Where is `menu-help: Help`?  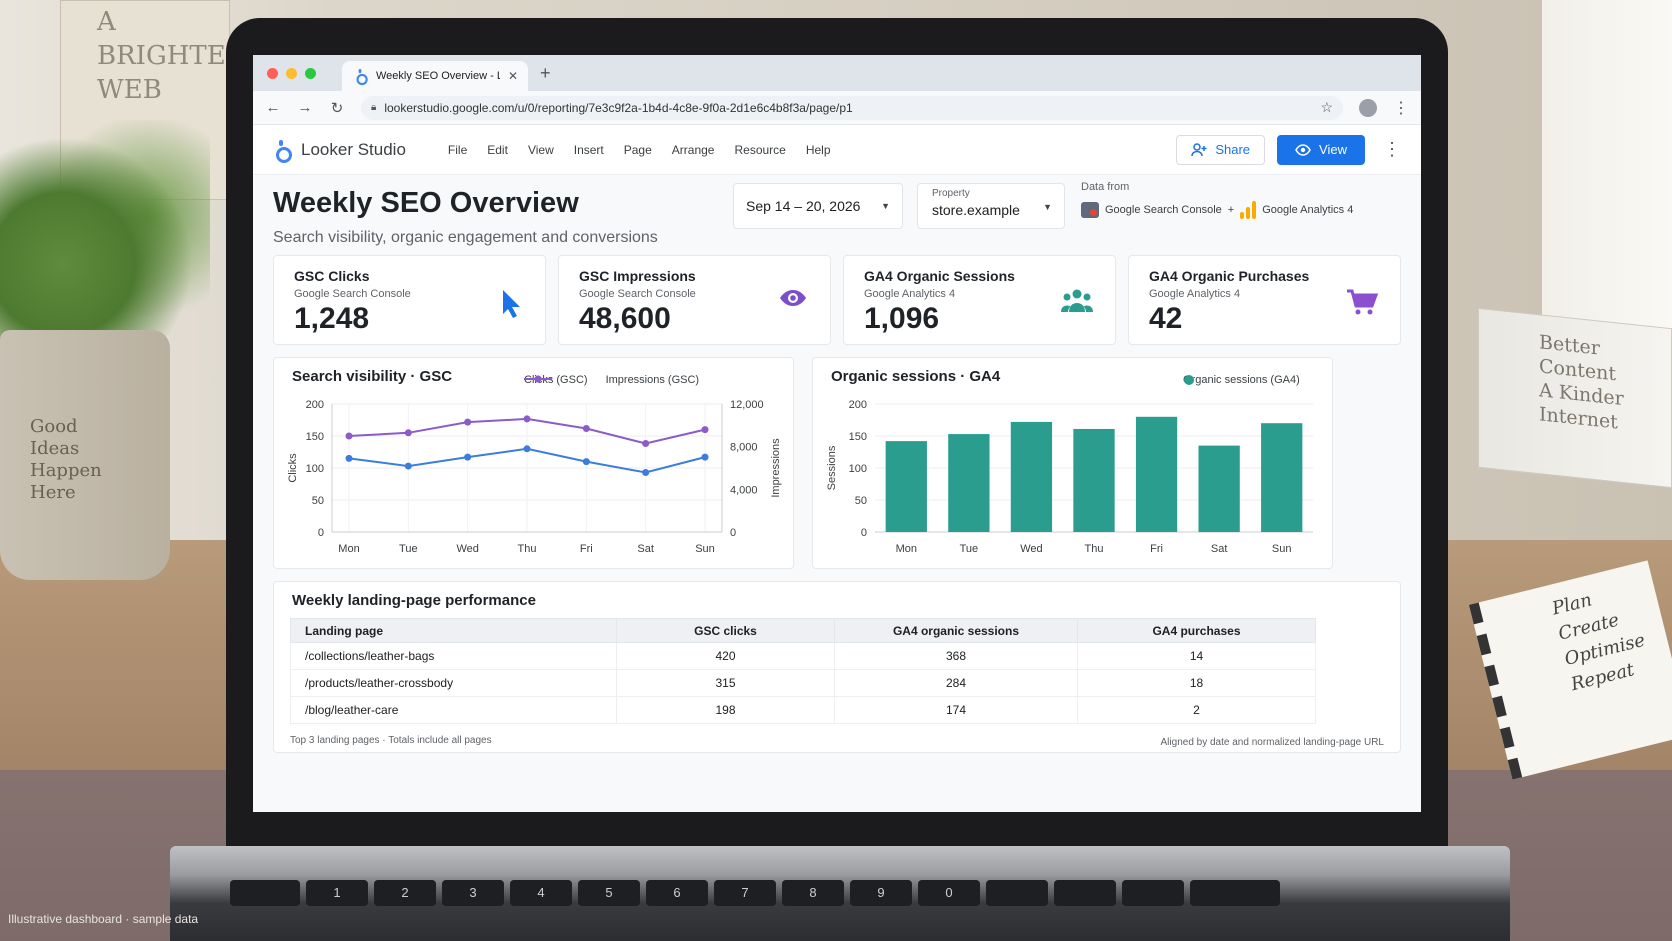
menu-help: Help is located at coordinates (818, 150).